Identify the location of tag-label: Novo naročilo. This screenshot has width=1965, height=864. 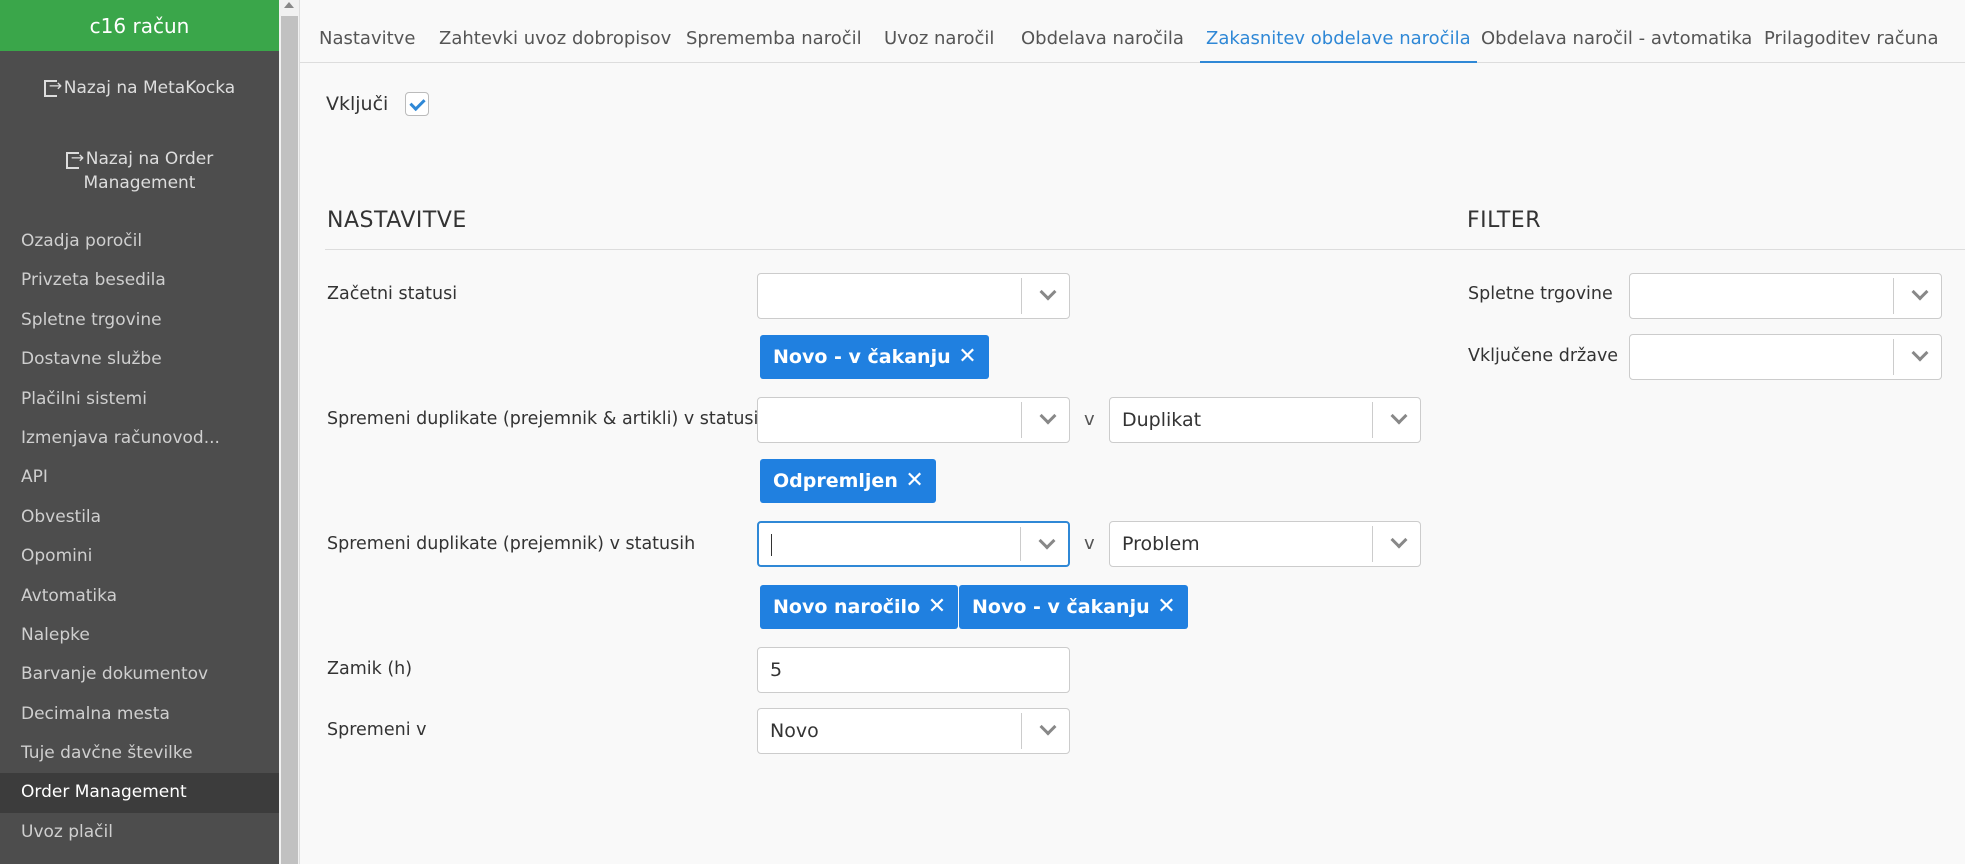
(847, 607).